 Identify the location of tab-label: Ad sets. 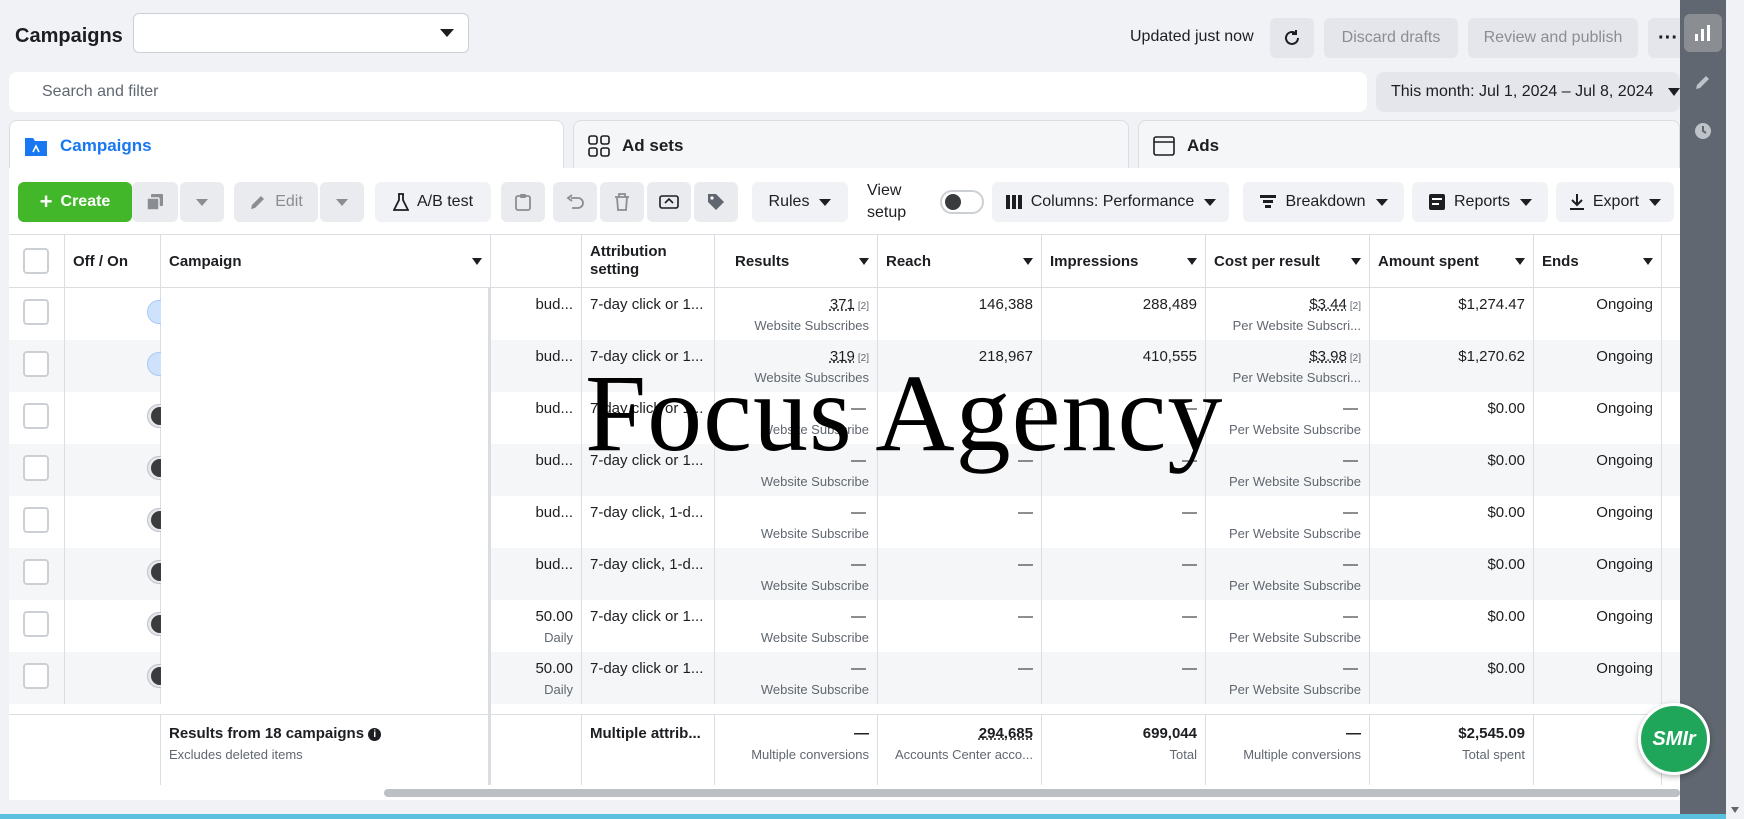
(653, 145).